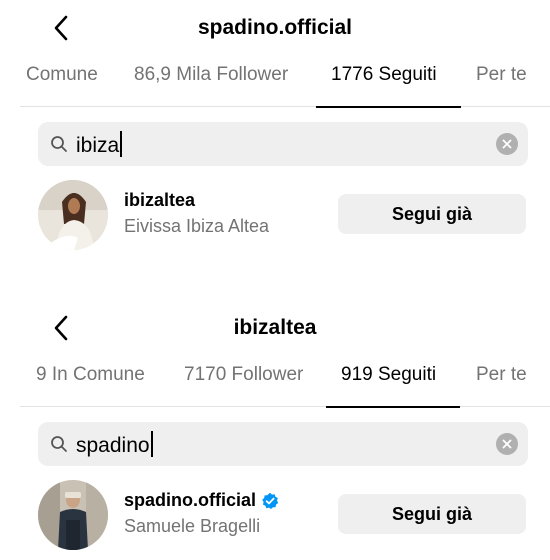  What do you see at coordinates (388, 375) in the screenshot?
I see `tab-following: 919 Seguiti` at bounding box center [388, 375].